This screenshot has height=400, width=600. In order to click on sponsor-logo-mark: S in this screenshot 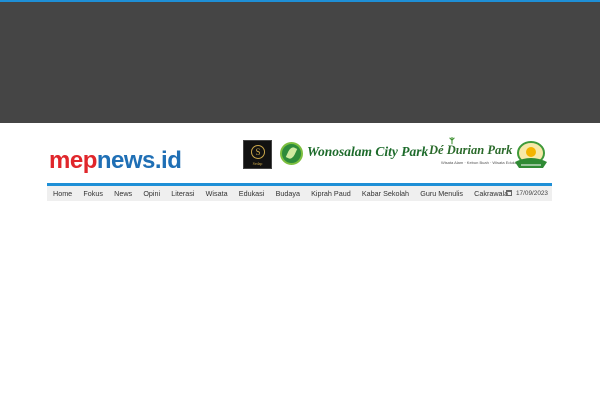, I will do `click(258, 152)`.